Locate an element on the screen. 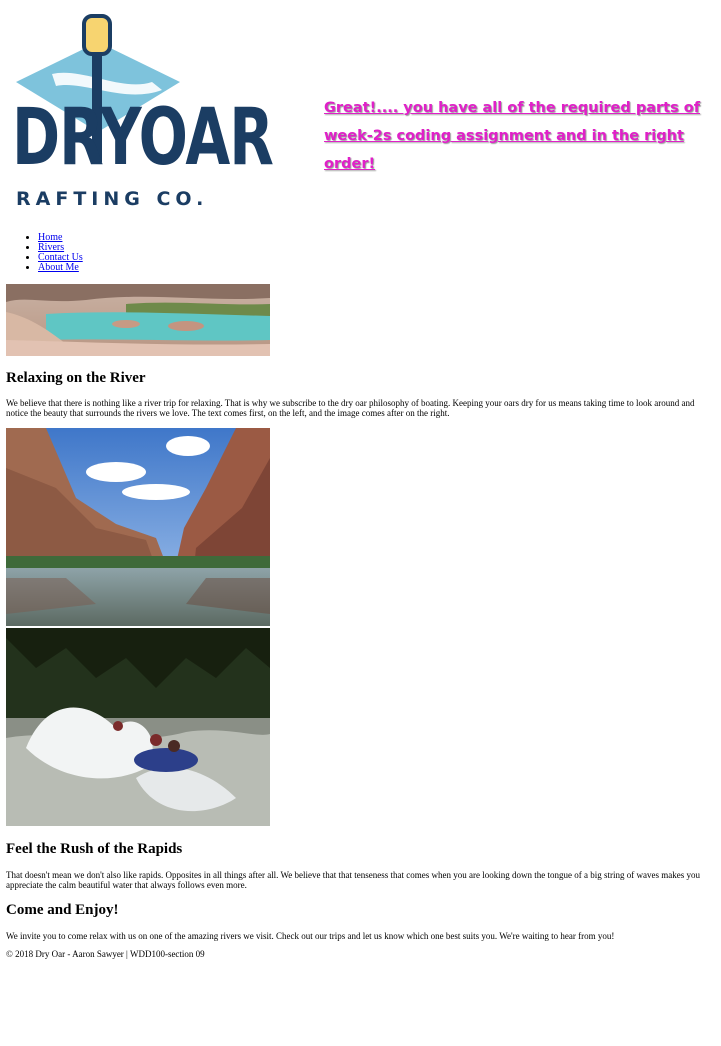 The height and width of the screenshot is (1046, 721). section-heading-relaxing: Relaxing on the River is located at coordinates (76, 378).